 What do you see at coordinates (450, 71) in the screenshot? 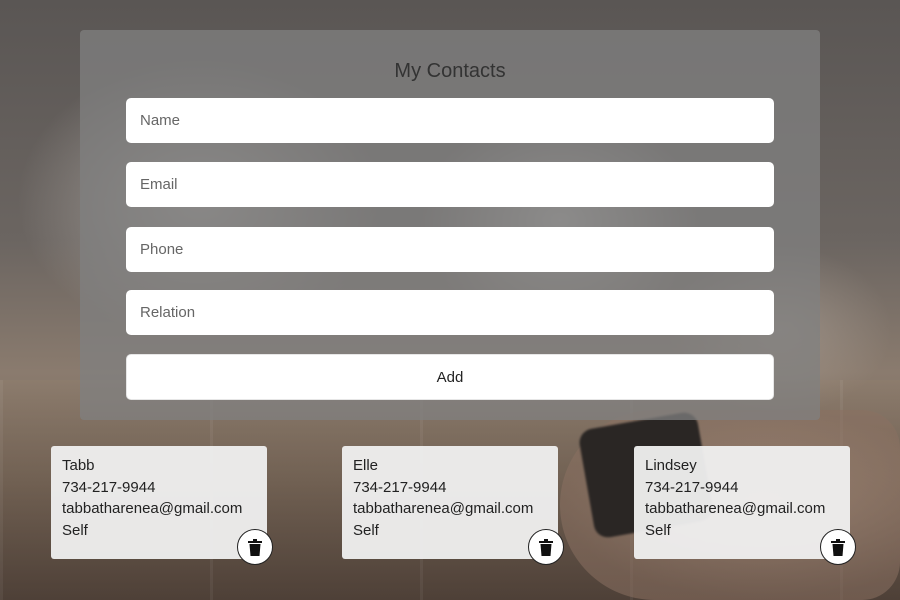
I see `page-title: My Contacts` at bounding box center [450, 71].